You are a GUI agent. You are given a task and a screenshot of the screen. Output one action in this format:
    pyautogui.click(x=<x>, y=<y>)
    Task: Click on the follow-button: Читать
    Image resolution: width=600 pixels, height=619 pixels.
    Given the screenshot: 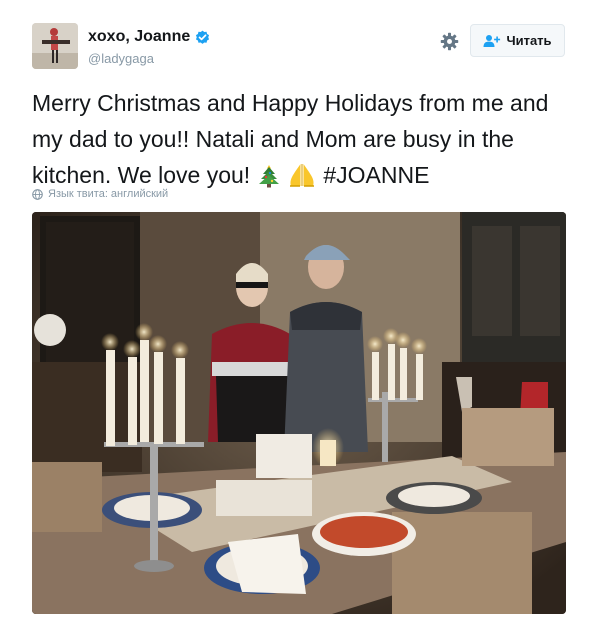 What is the action you would take?
    pyautogui.click(x=517, y=40)
    